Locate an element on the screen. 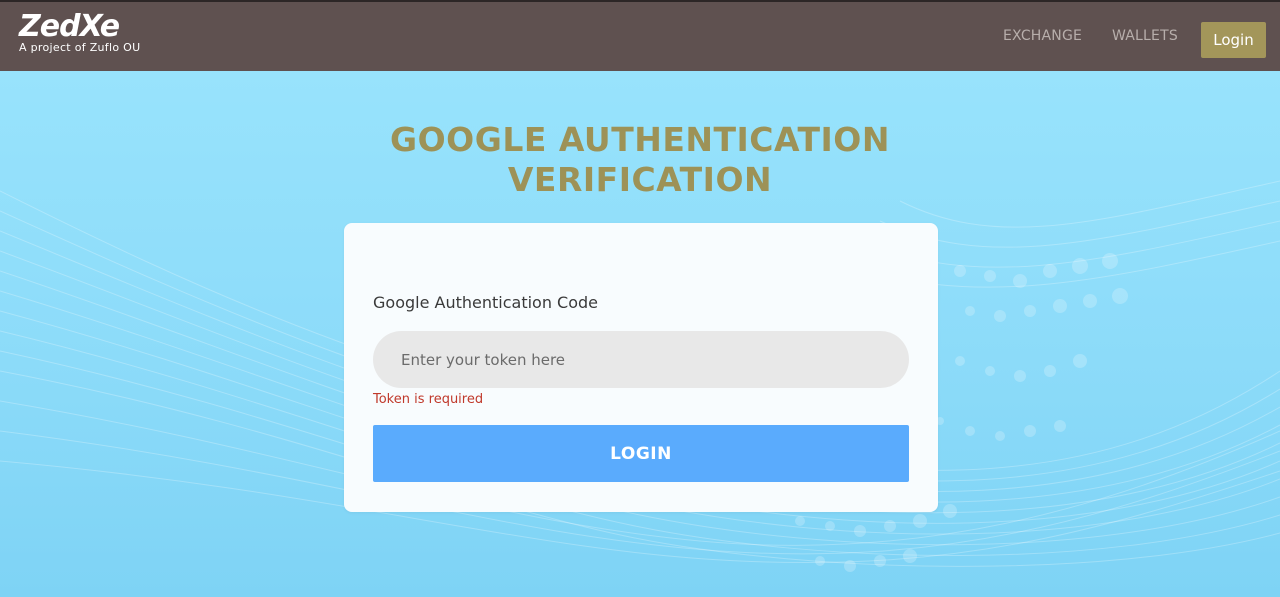  token-input is located at coordinates (641, 359).